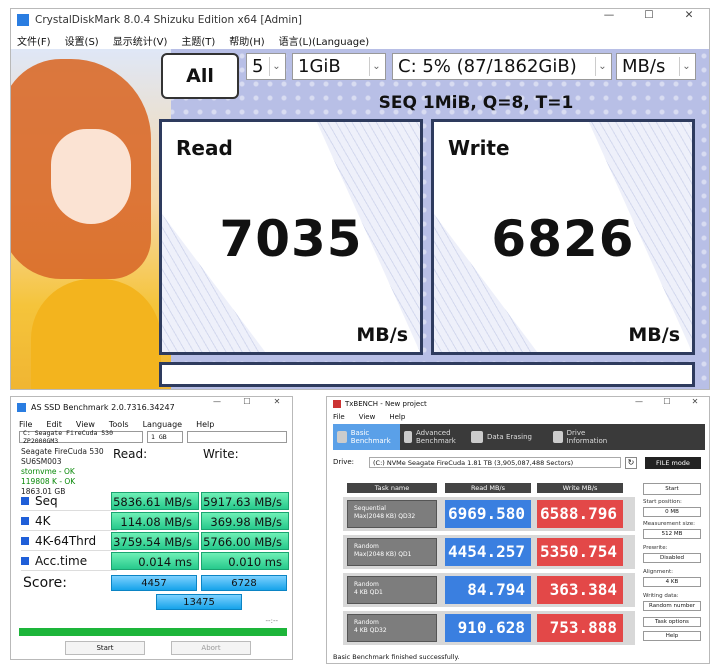  What do you see at coordinates (582, 437) in the screenshot?
I see `tab-drive-information: Drive Information` at bounding box center [582, 437].